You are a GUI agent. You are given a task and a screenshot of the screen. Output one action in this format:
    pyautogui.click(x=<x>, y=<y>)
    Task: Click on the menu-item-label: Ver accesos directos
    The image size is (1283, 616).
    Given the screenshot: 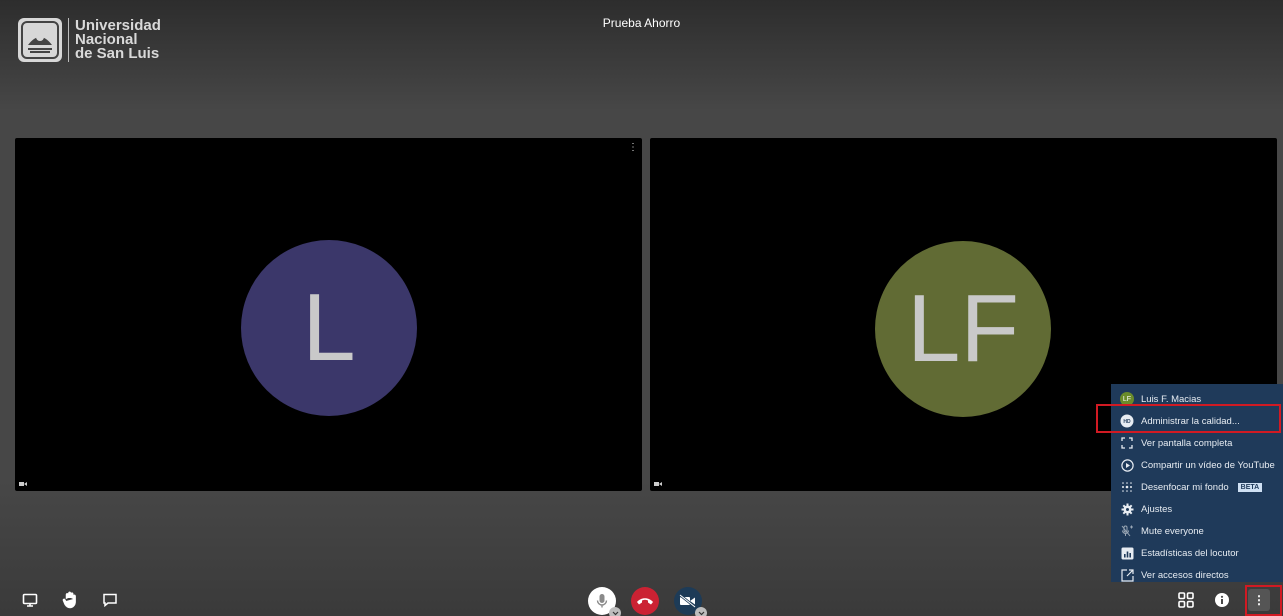 What is the action you would take?
    pyautogui.click(x=1185, y=575)
    